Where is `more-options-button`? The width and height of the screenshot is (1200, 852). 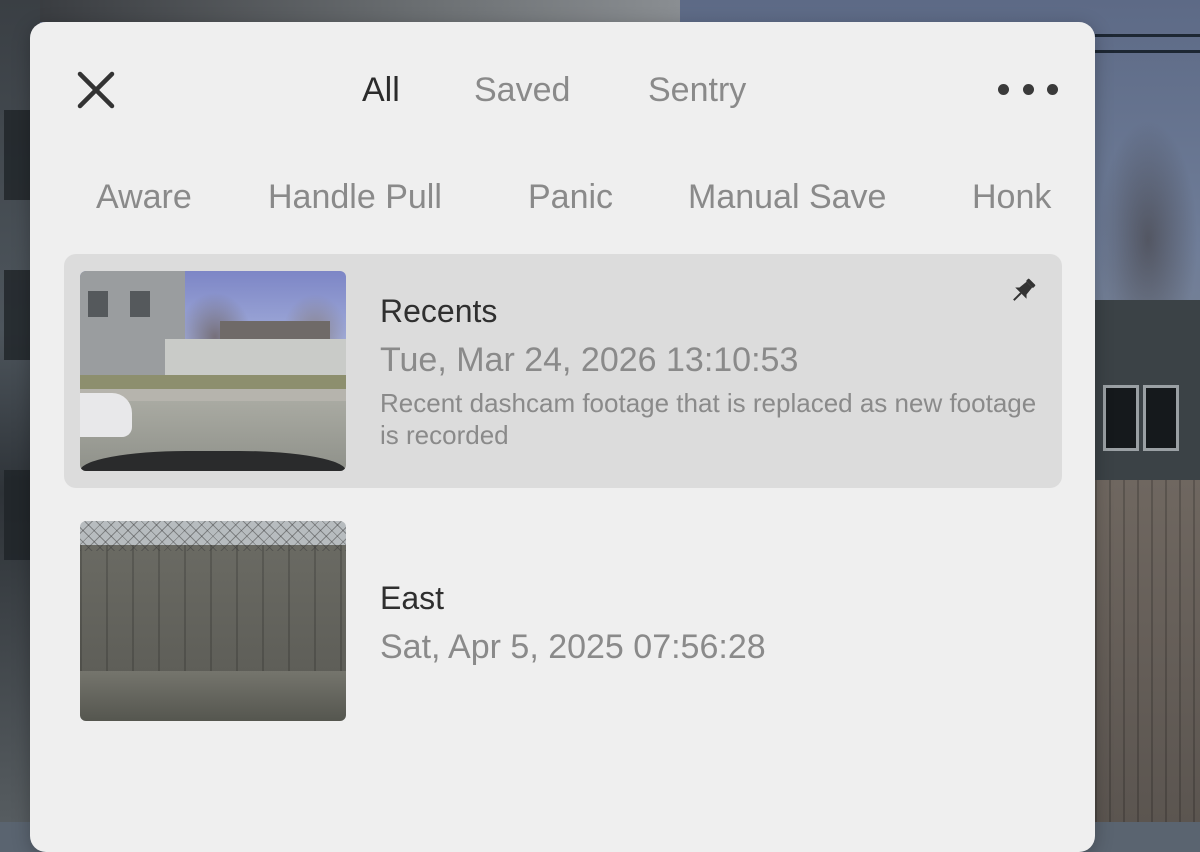 more-options-button is located at coordinates (1028, 89).